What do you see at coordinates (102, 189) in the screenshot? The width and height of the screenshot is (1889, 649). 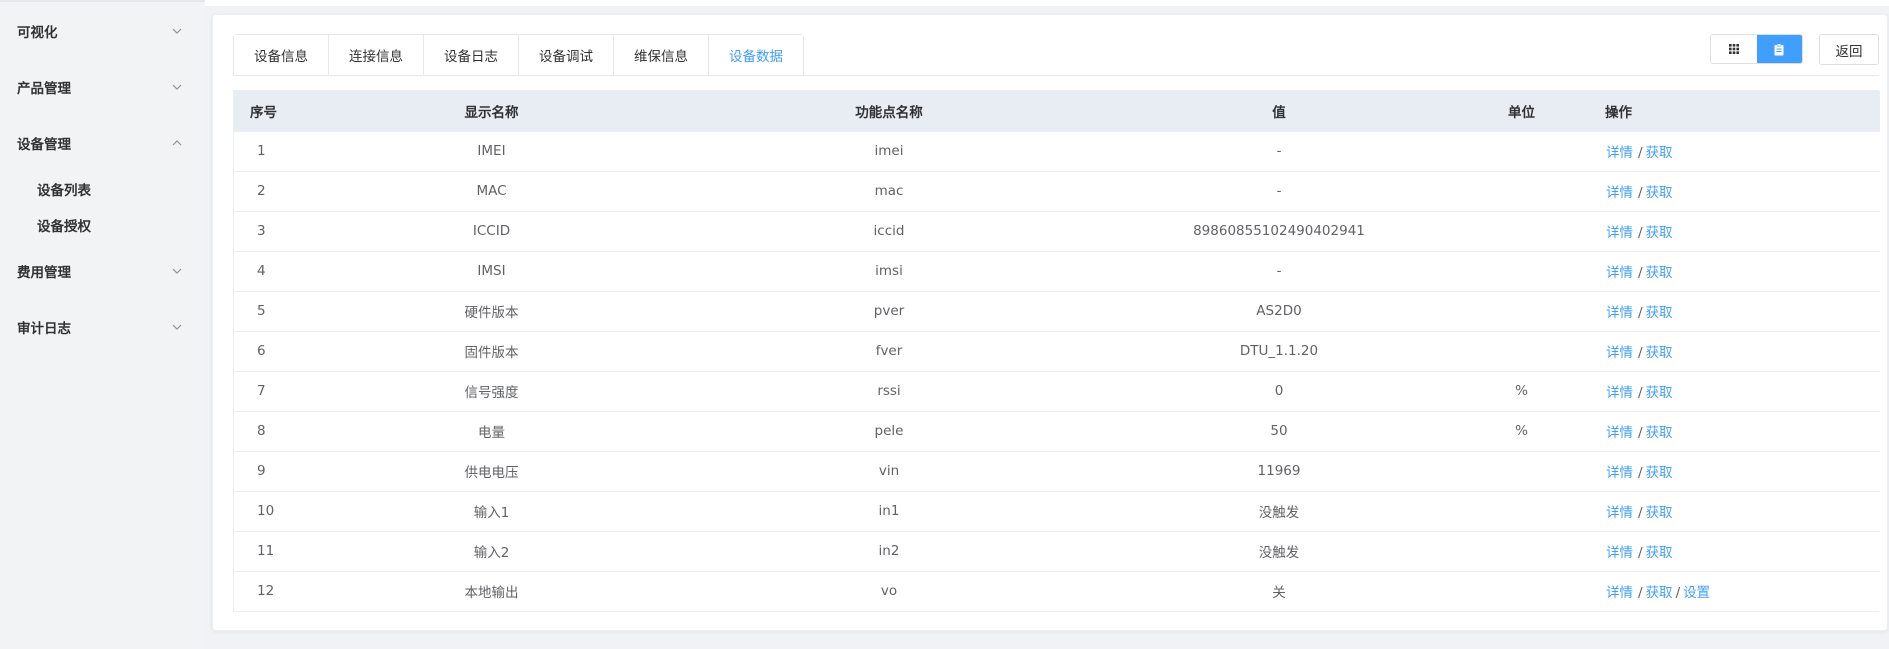 I see `sidebar-item-device-list: 设备列表` at bounding box center [102, 189].